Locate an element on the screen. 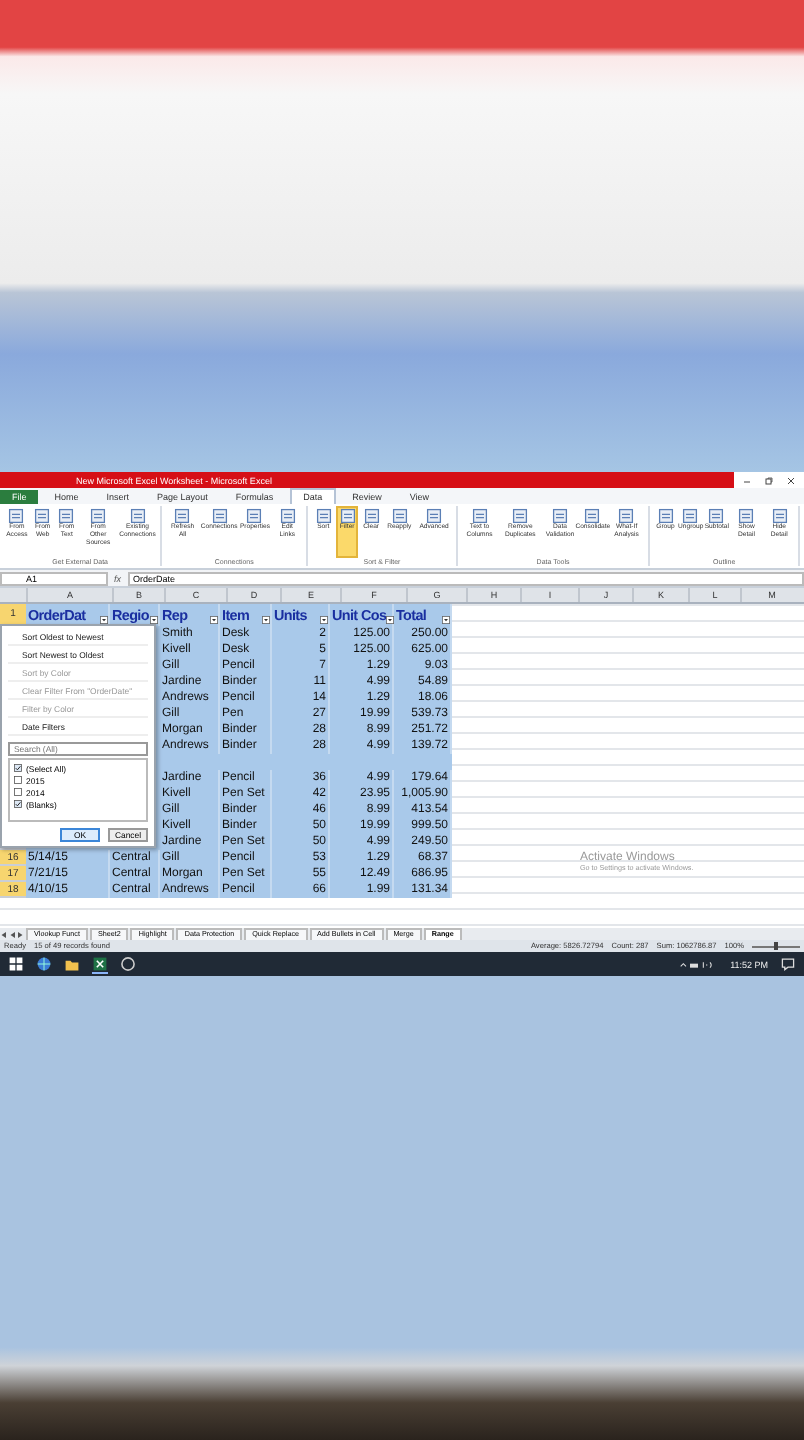  windows-start-icon is located at coordinates (16, 964).